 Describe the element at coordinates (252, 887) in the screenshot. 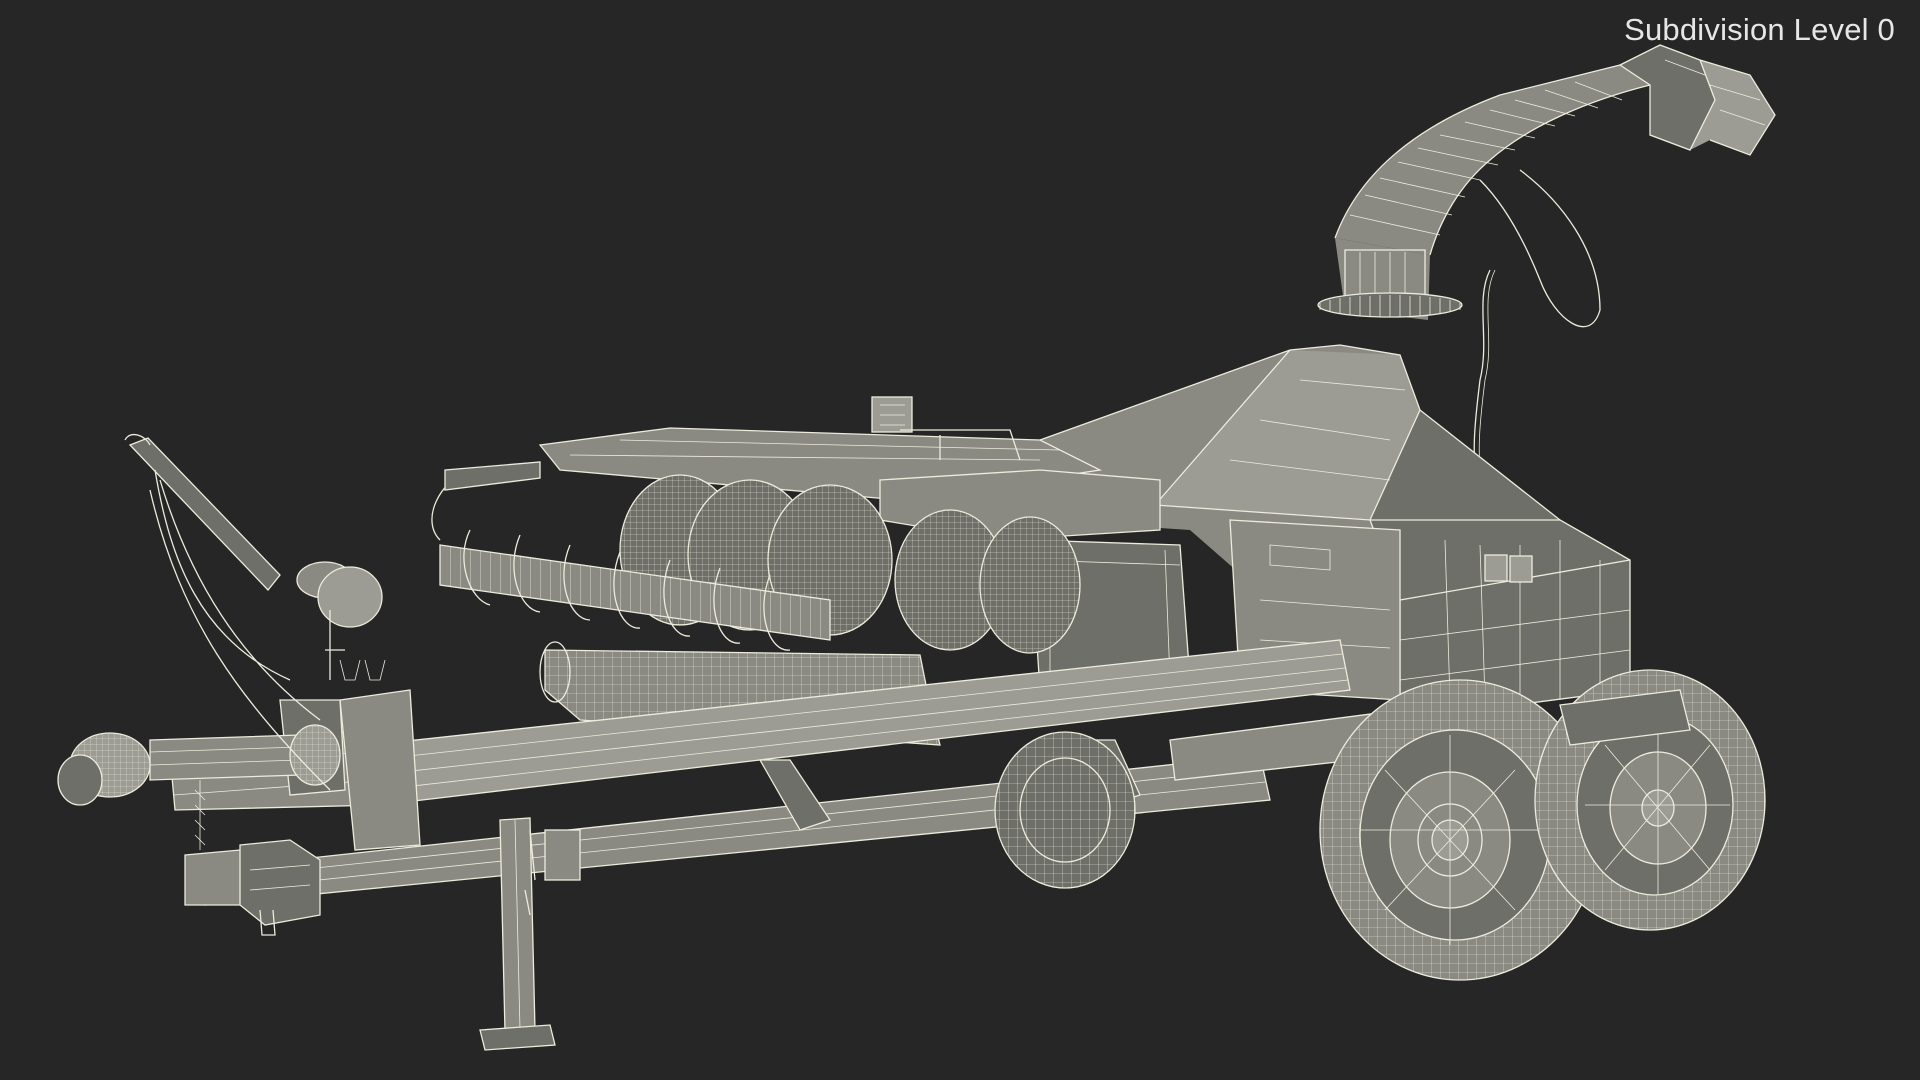

I see `hitch` at that location.